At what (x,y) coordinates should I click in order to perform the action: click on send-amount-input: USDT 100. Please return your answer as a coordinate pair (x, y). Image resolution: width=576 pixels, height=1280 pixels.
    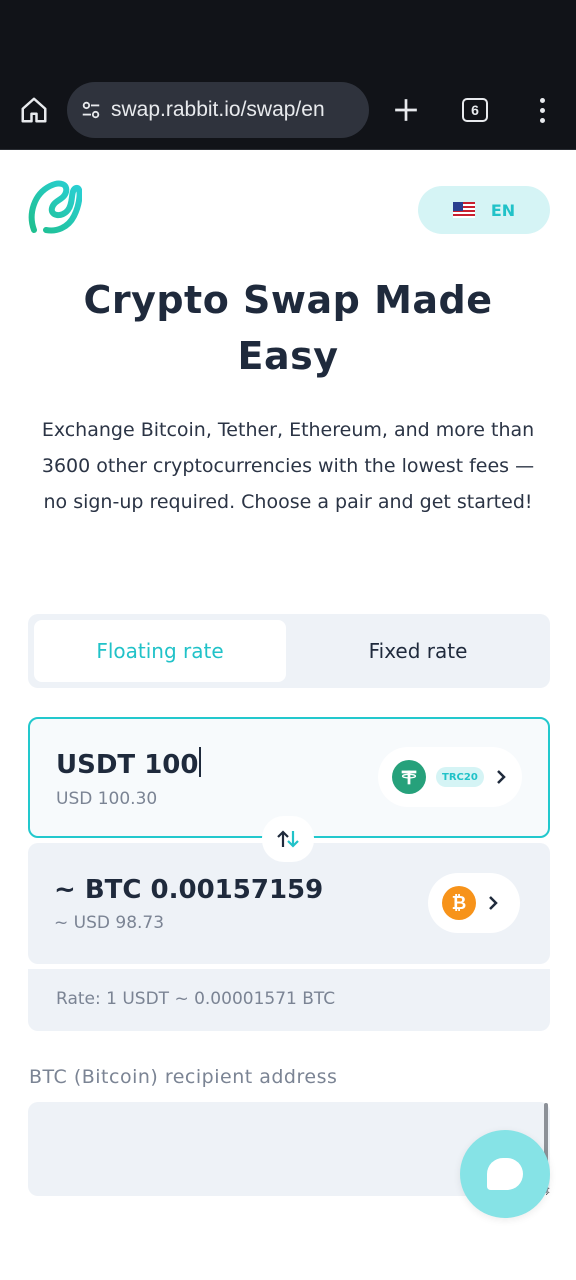
    Looking at the image, I should click on (129, 763).